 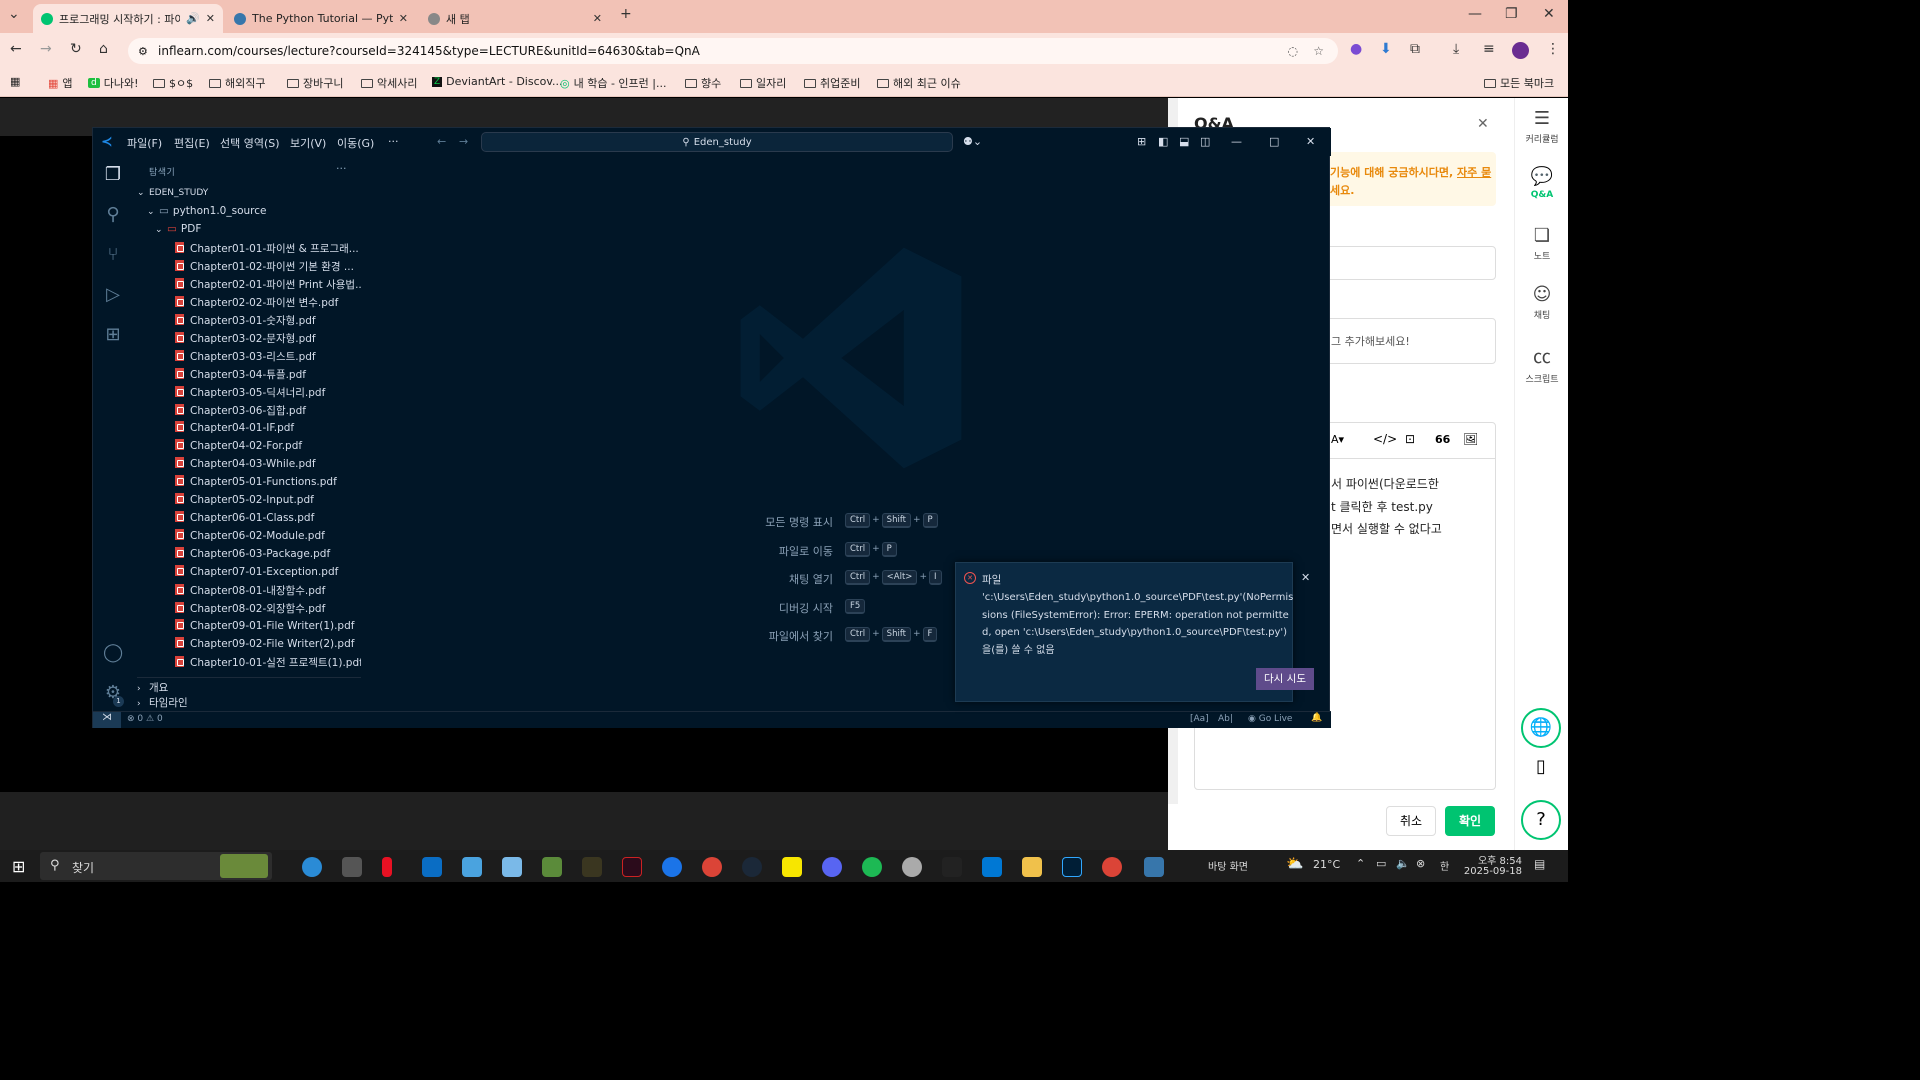 What do you see at coordinates (103, 49) in the screenshot?
I see `home-icon: ⌂` at bounding box center [103, 49].